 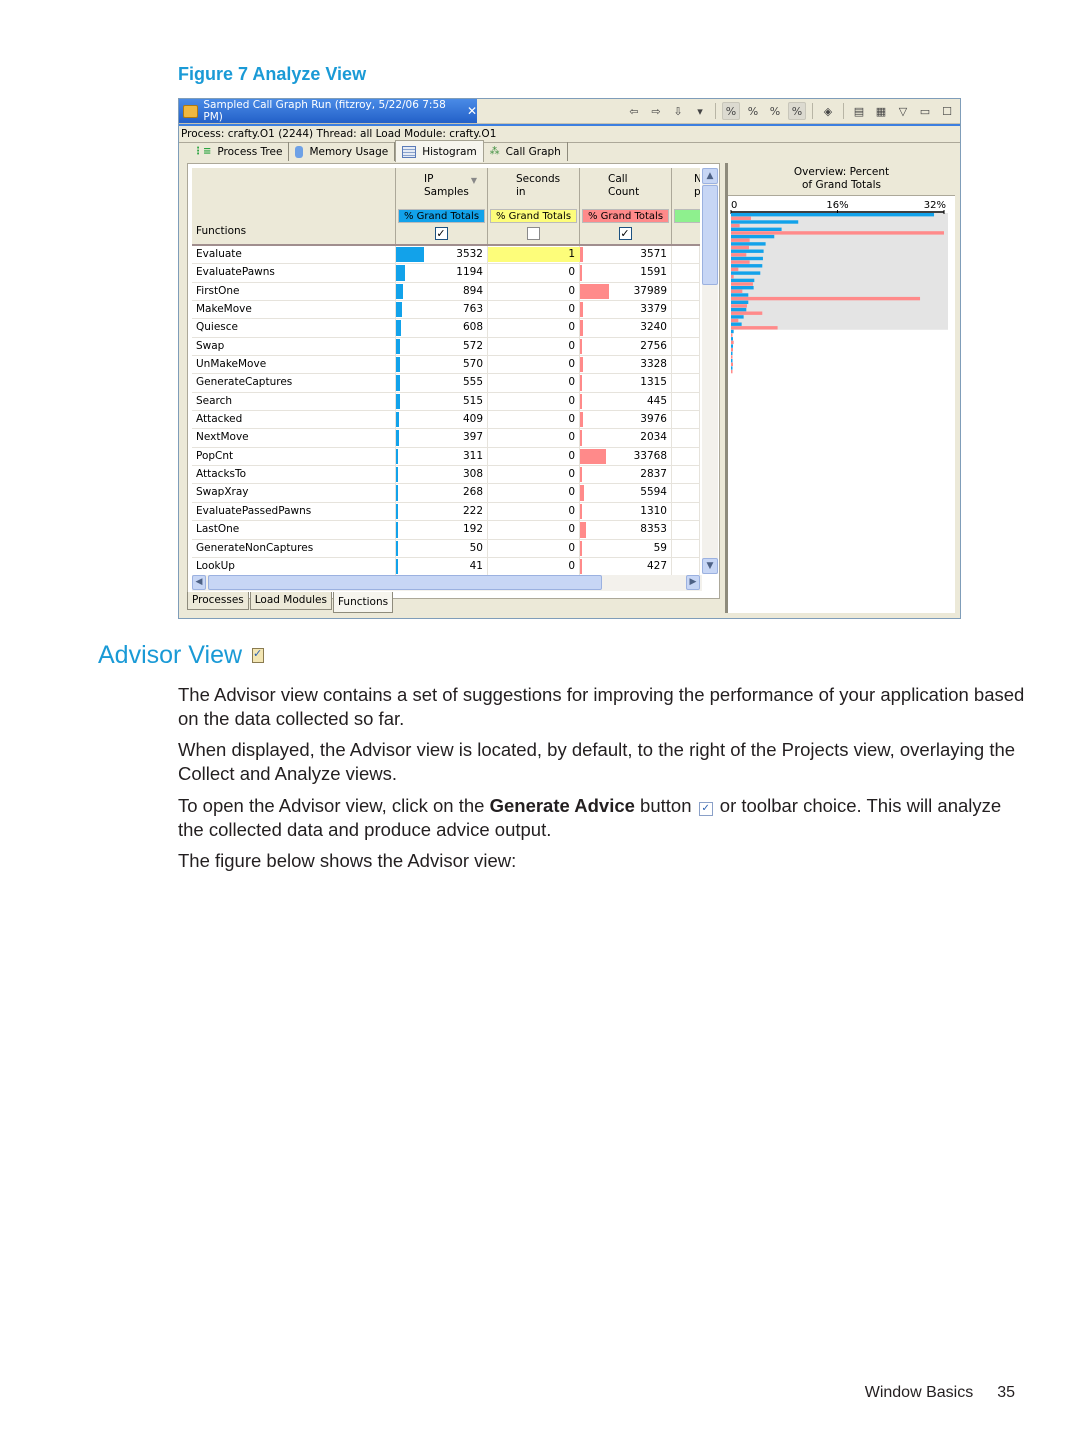 I want to click on table-row: FirstOne 894 0 37989, so click(x=446, y=292).